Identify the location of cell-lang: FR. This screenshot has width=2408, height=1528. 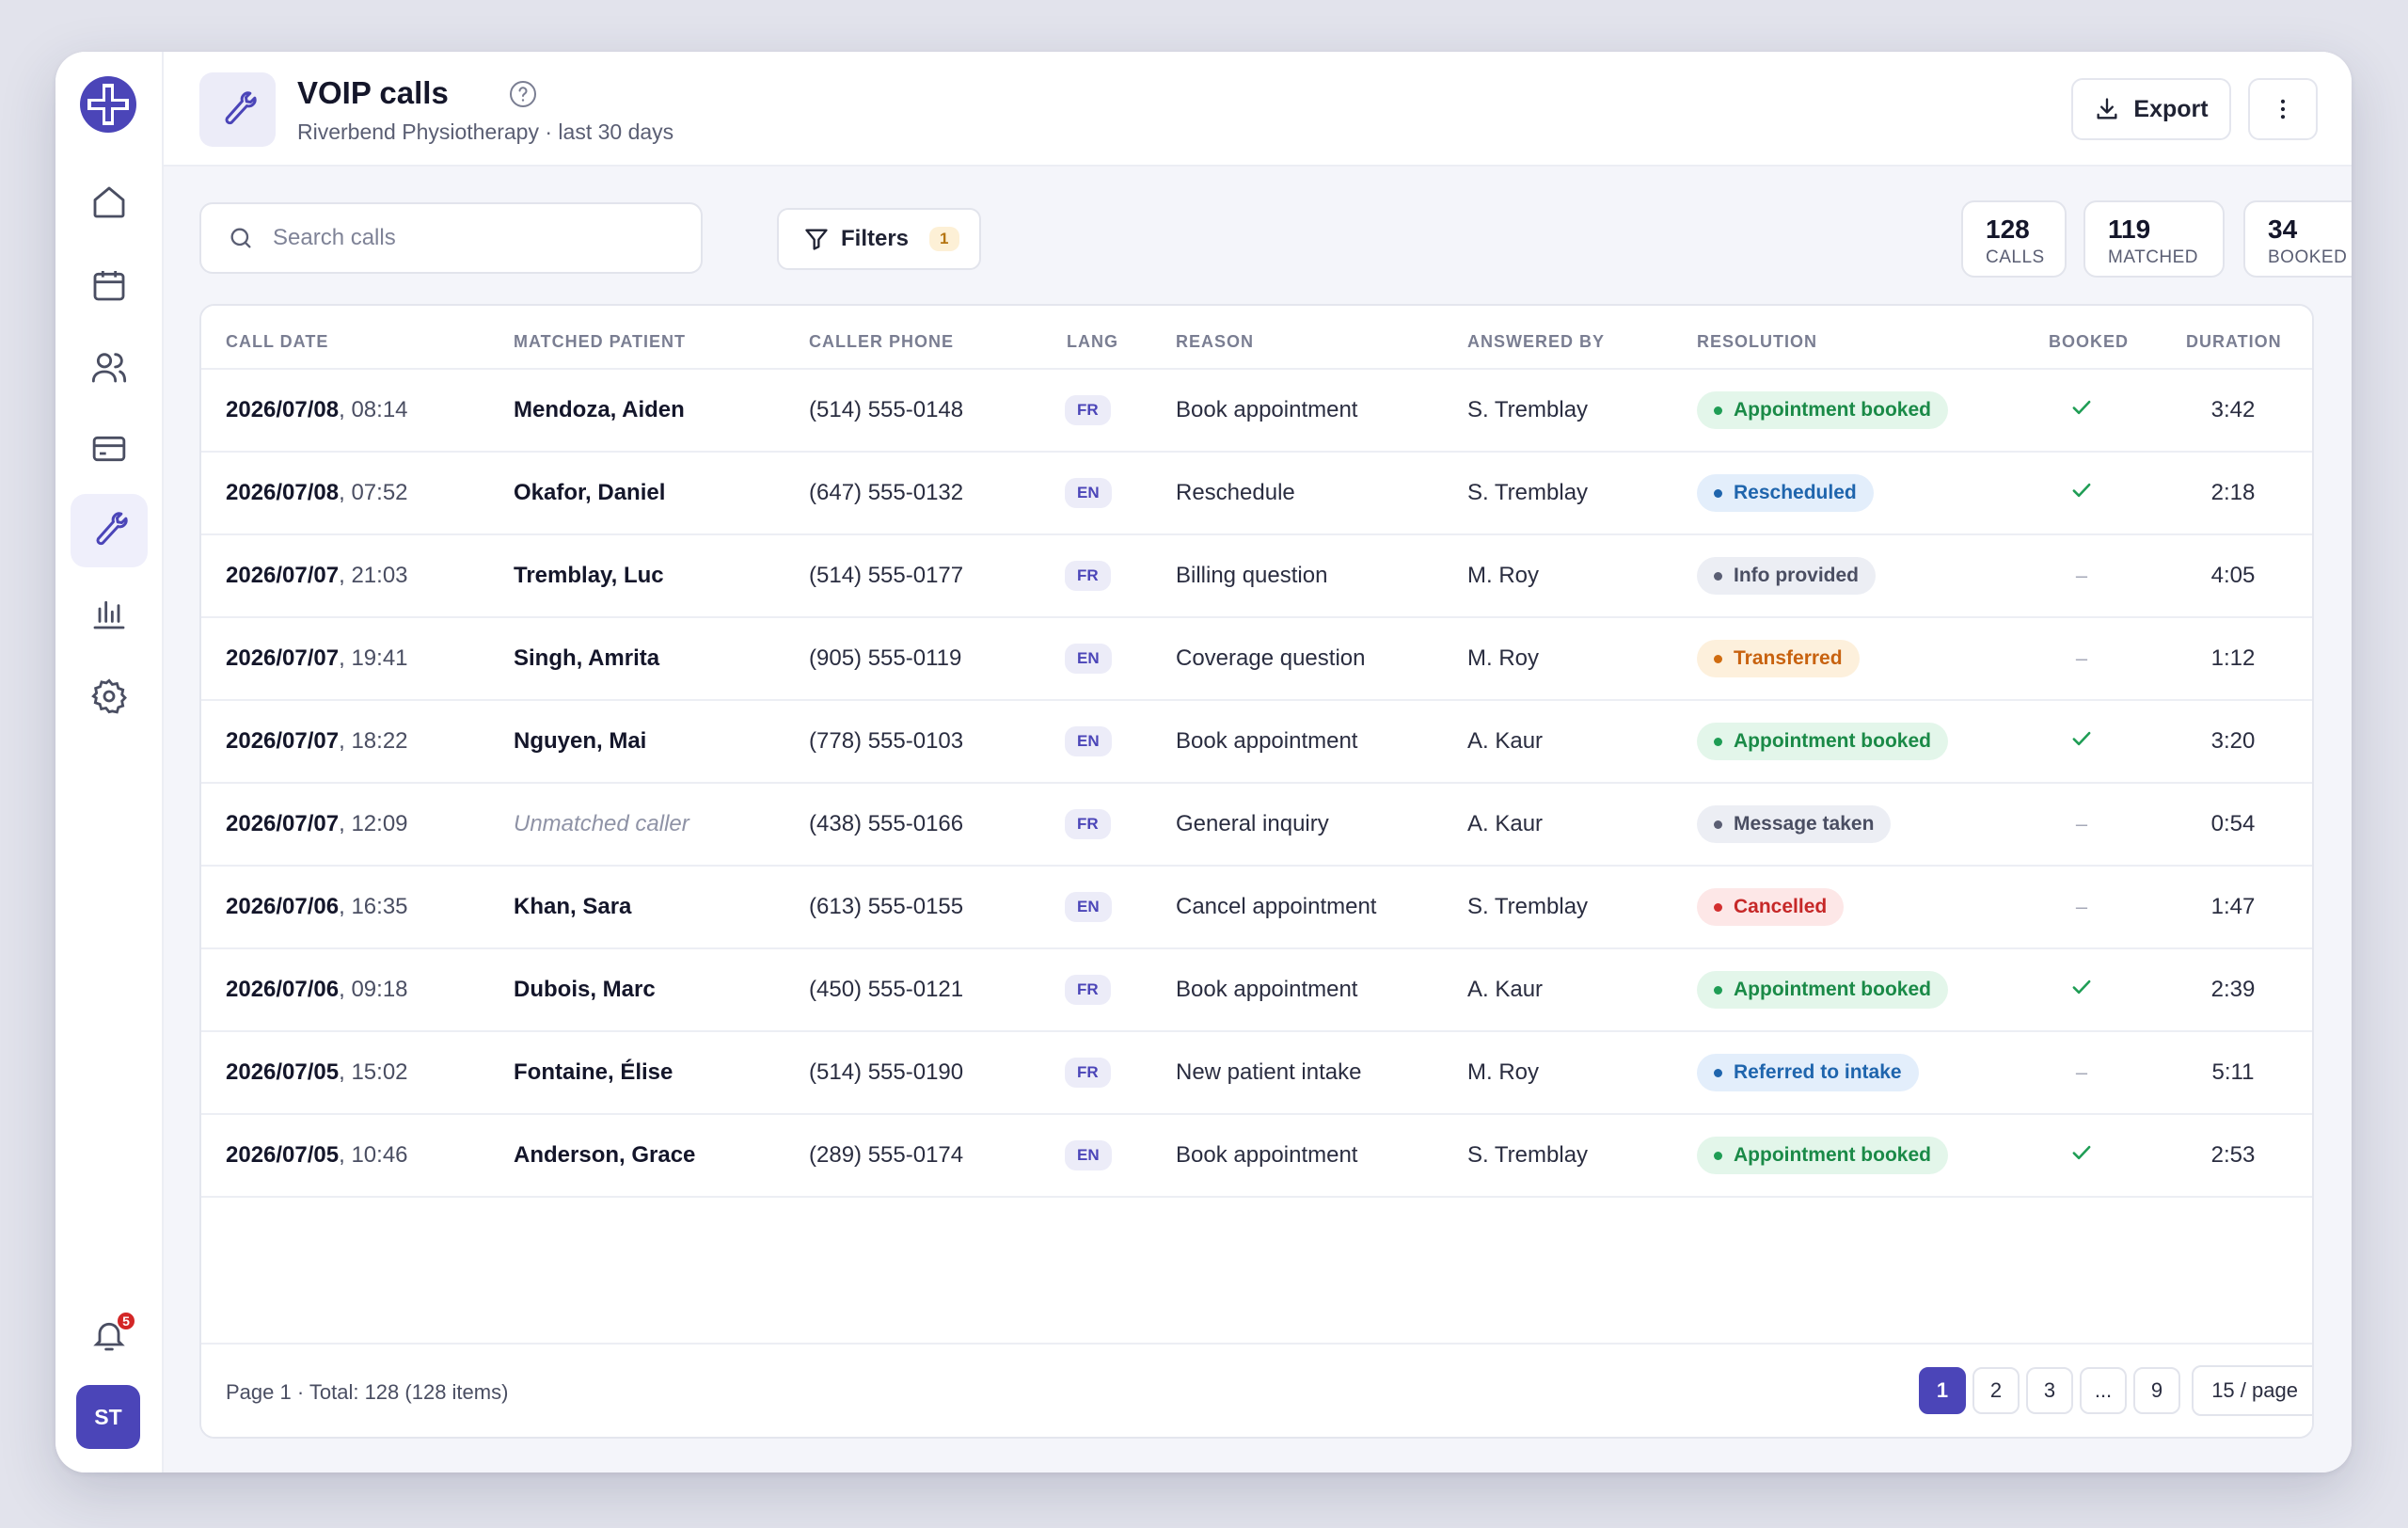
(1116, 575).